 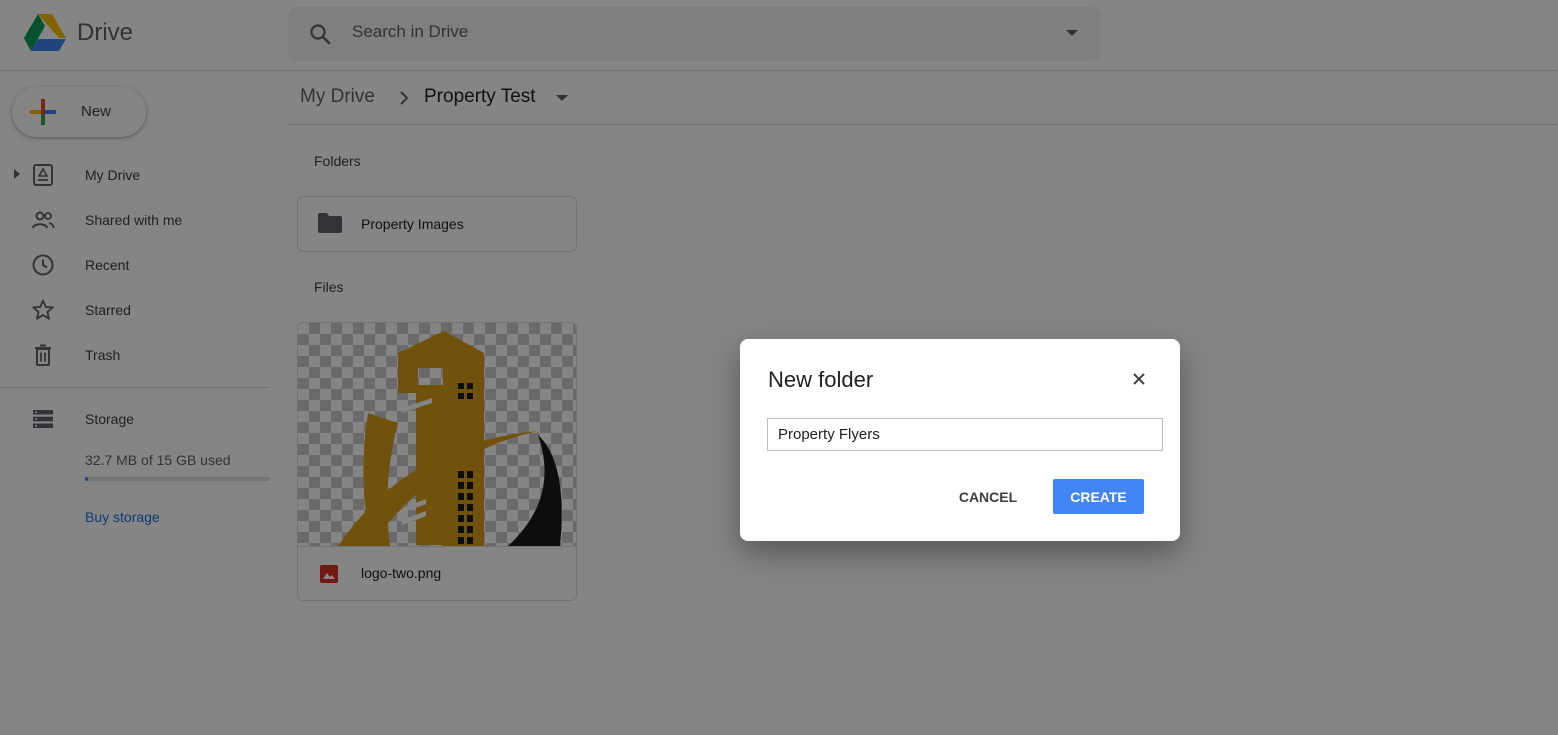 I want to click on folder-name-input, so click(x=965, y=434).